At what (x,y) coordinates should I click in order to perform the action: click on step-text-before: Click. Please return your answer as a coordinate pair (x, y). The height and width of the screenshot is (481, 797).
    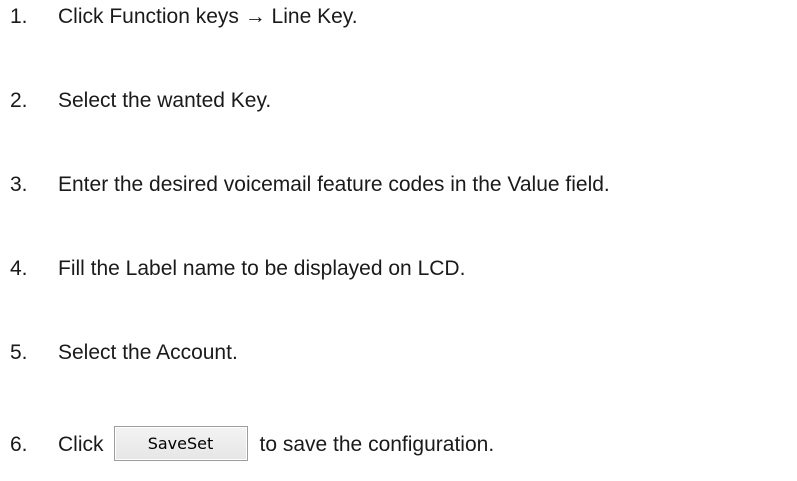
    Looking at the image, I should click on (81, 445).